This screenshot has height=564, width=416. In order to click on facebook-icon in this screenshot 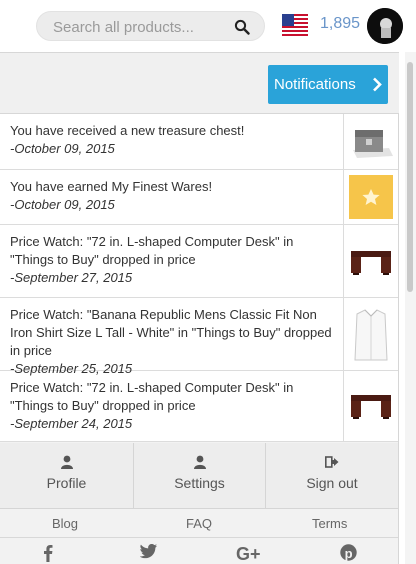, I will do `click(48, 553)`.